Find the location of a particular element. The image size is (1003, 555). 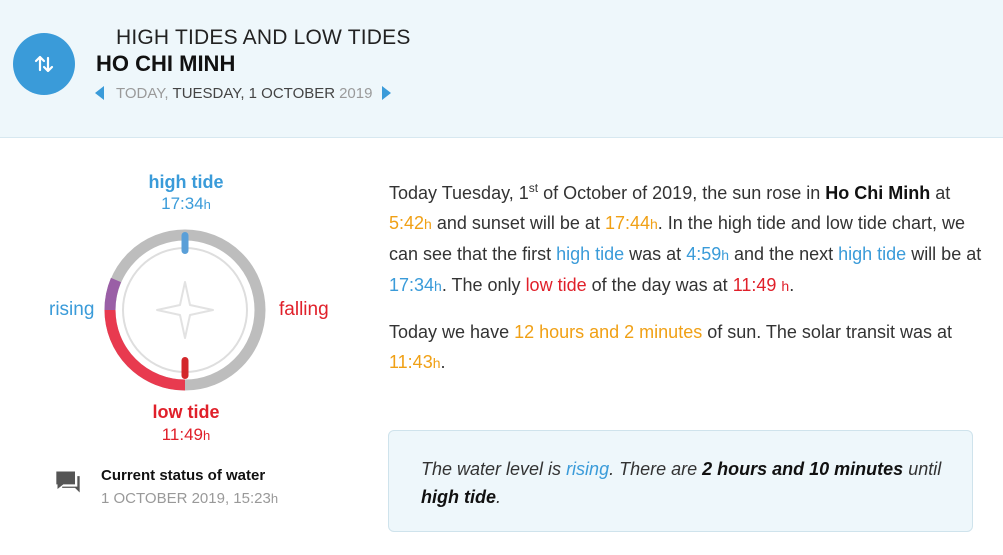

low-tide-marker is located at coordinates (185, 368).